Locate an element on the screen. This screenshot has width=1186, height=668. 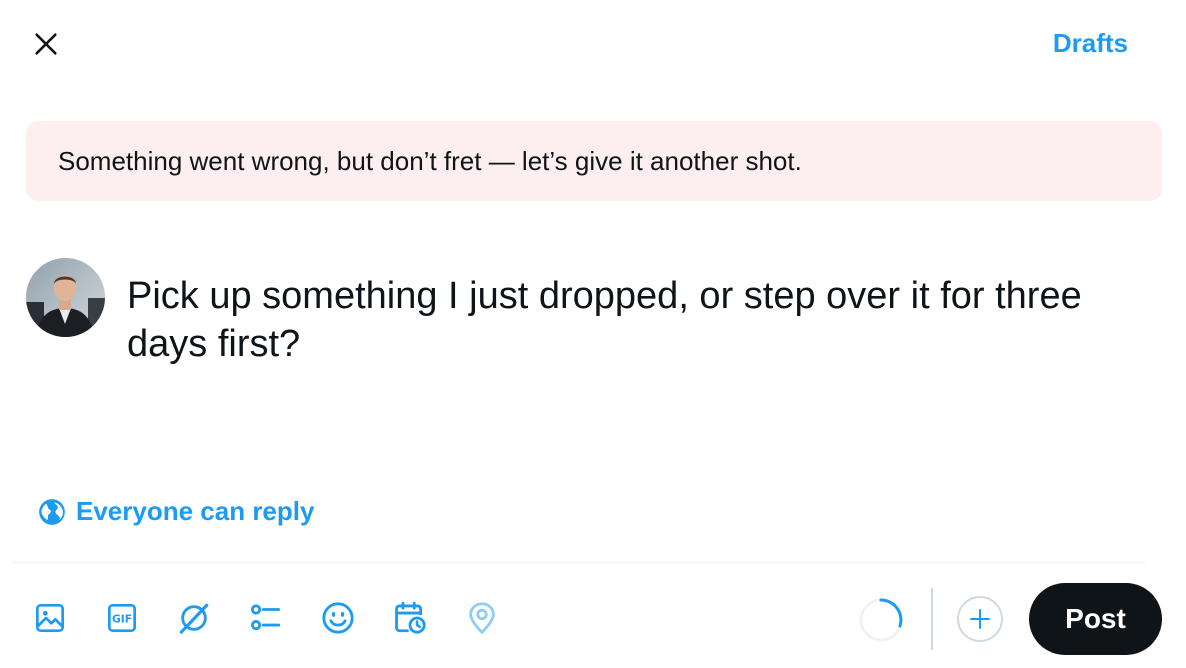
poll-button is located at coordinates (266, 618).